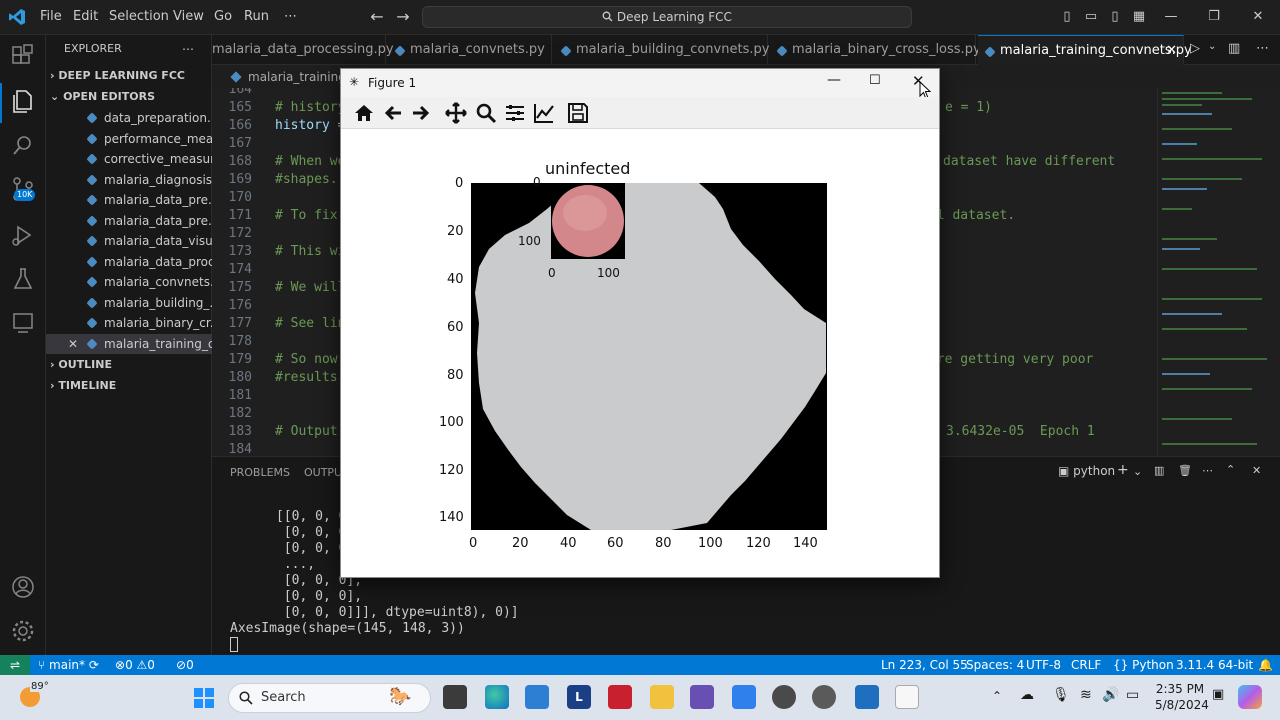  What do you see at coordinates (329, 698) in the screenshot?
I see `taskbar-search: Search 🐎` at bounding box center [329, 698].